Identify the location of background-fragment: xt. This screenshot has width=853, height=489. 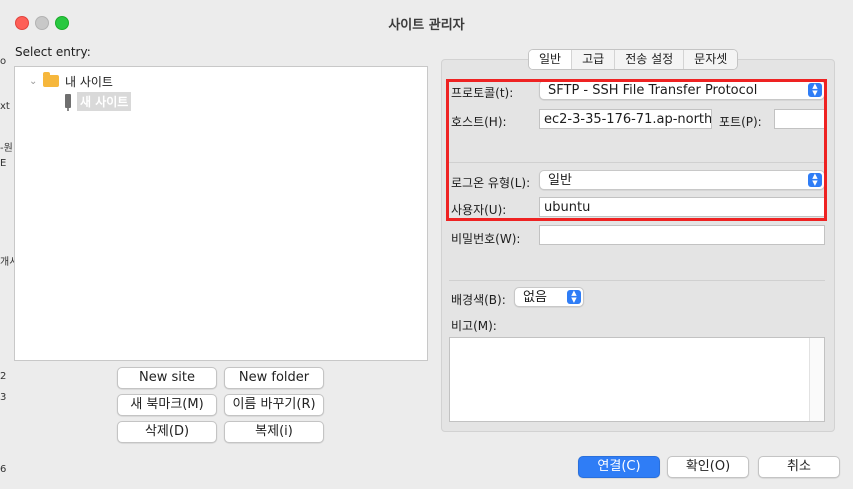
(5, 106).